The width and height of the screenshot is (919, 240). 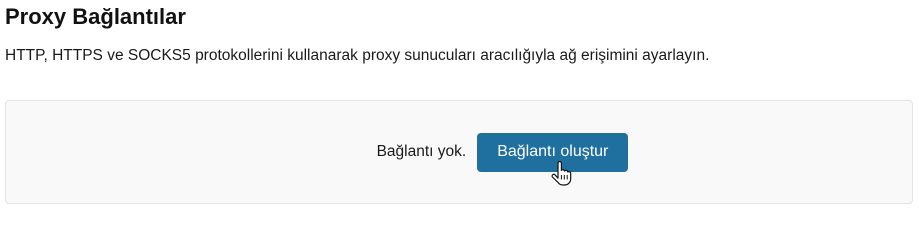 What do you see at coordinates (553, 151) in the screenshot?
I see `create-connection-button-label: Bağlantı oluştur` at bounding box center [553, 151].